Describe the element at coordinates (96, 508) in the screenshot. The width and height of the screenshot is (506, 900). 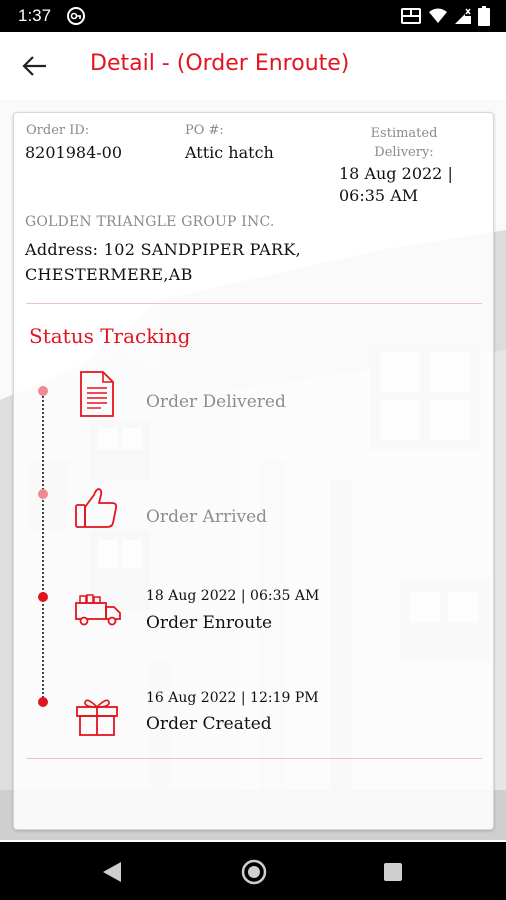
I see `thumbs-up-icon` at that location.